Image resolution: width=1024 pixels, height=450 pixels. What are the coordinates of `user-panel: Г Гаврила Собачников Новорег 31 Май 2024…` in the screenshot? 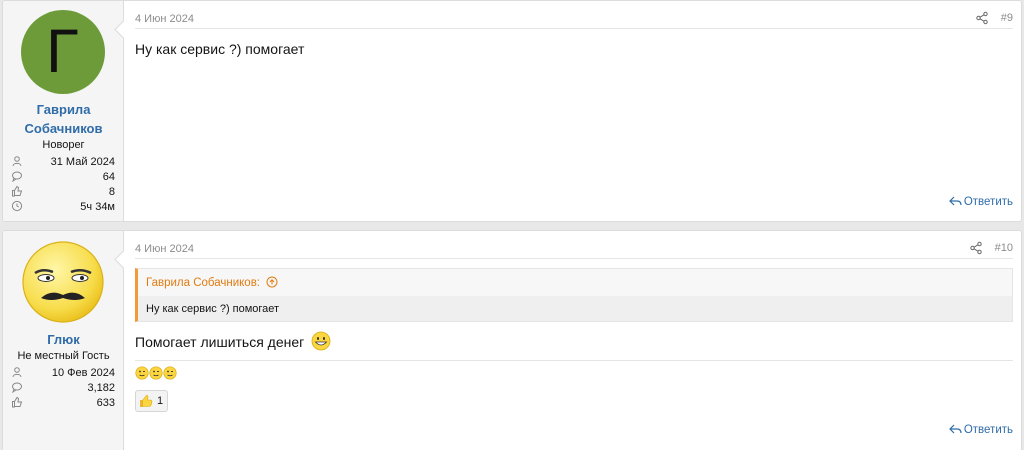 It's located at (63, 111).